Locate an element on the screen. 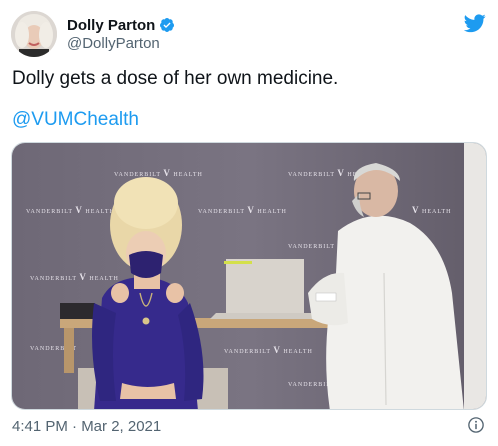 Image resolution: width=498 pixels, height=446 pixels. mention-link: @VUMChealth is located at coordinates (75, 120).